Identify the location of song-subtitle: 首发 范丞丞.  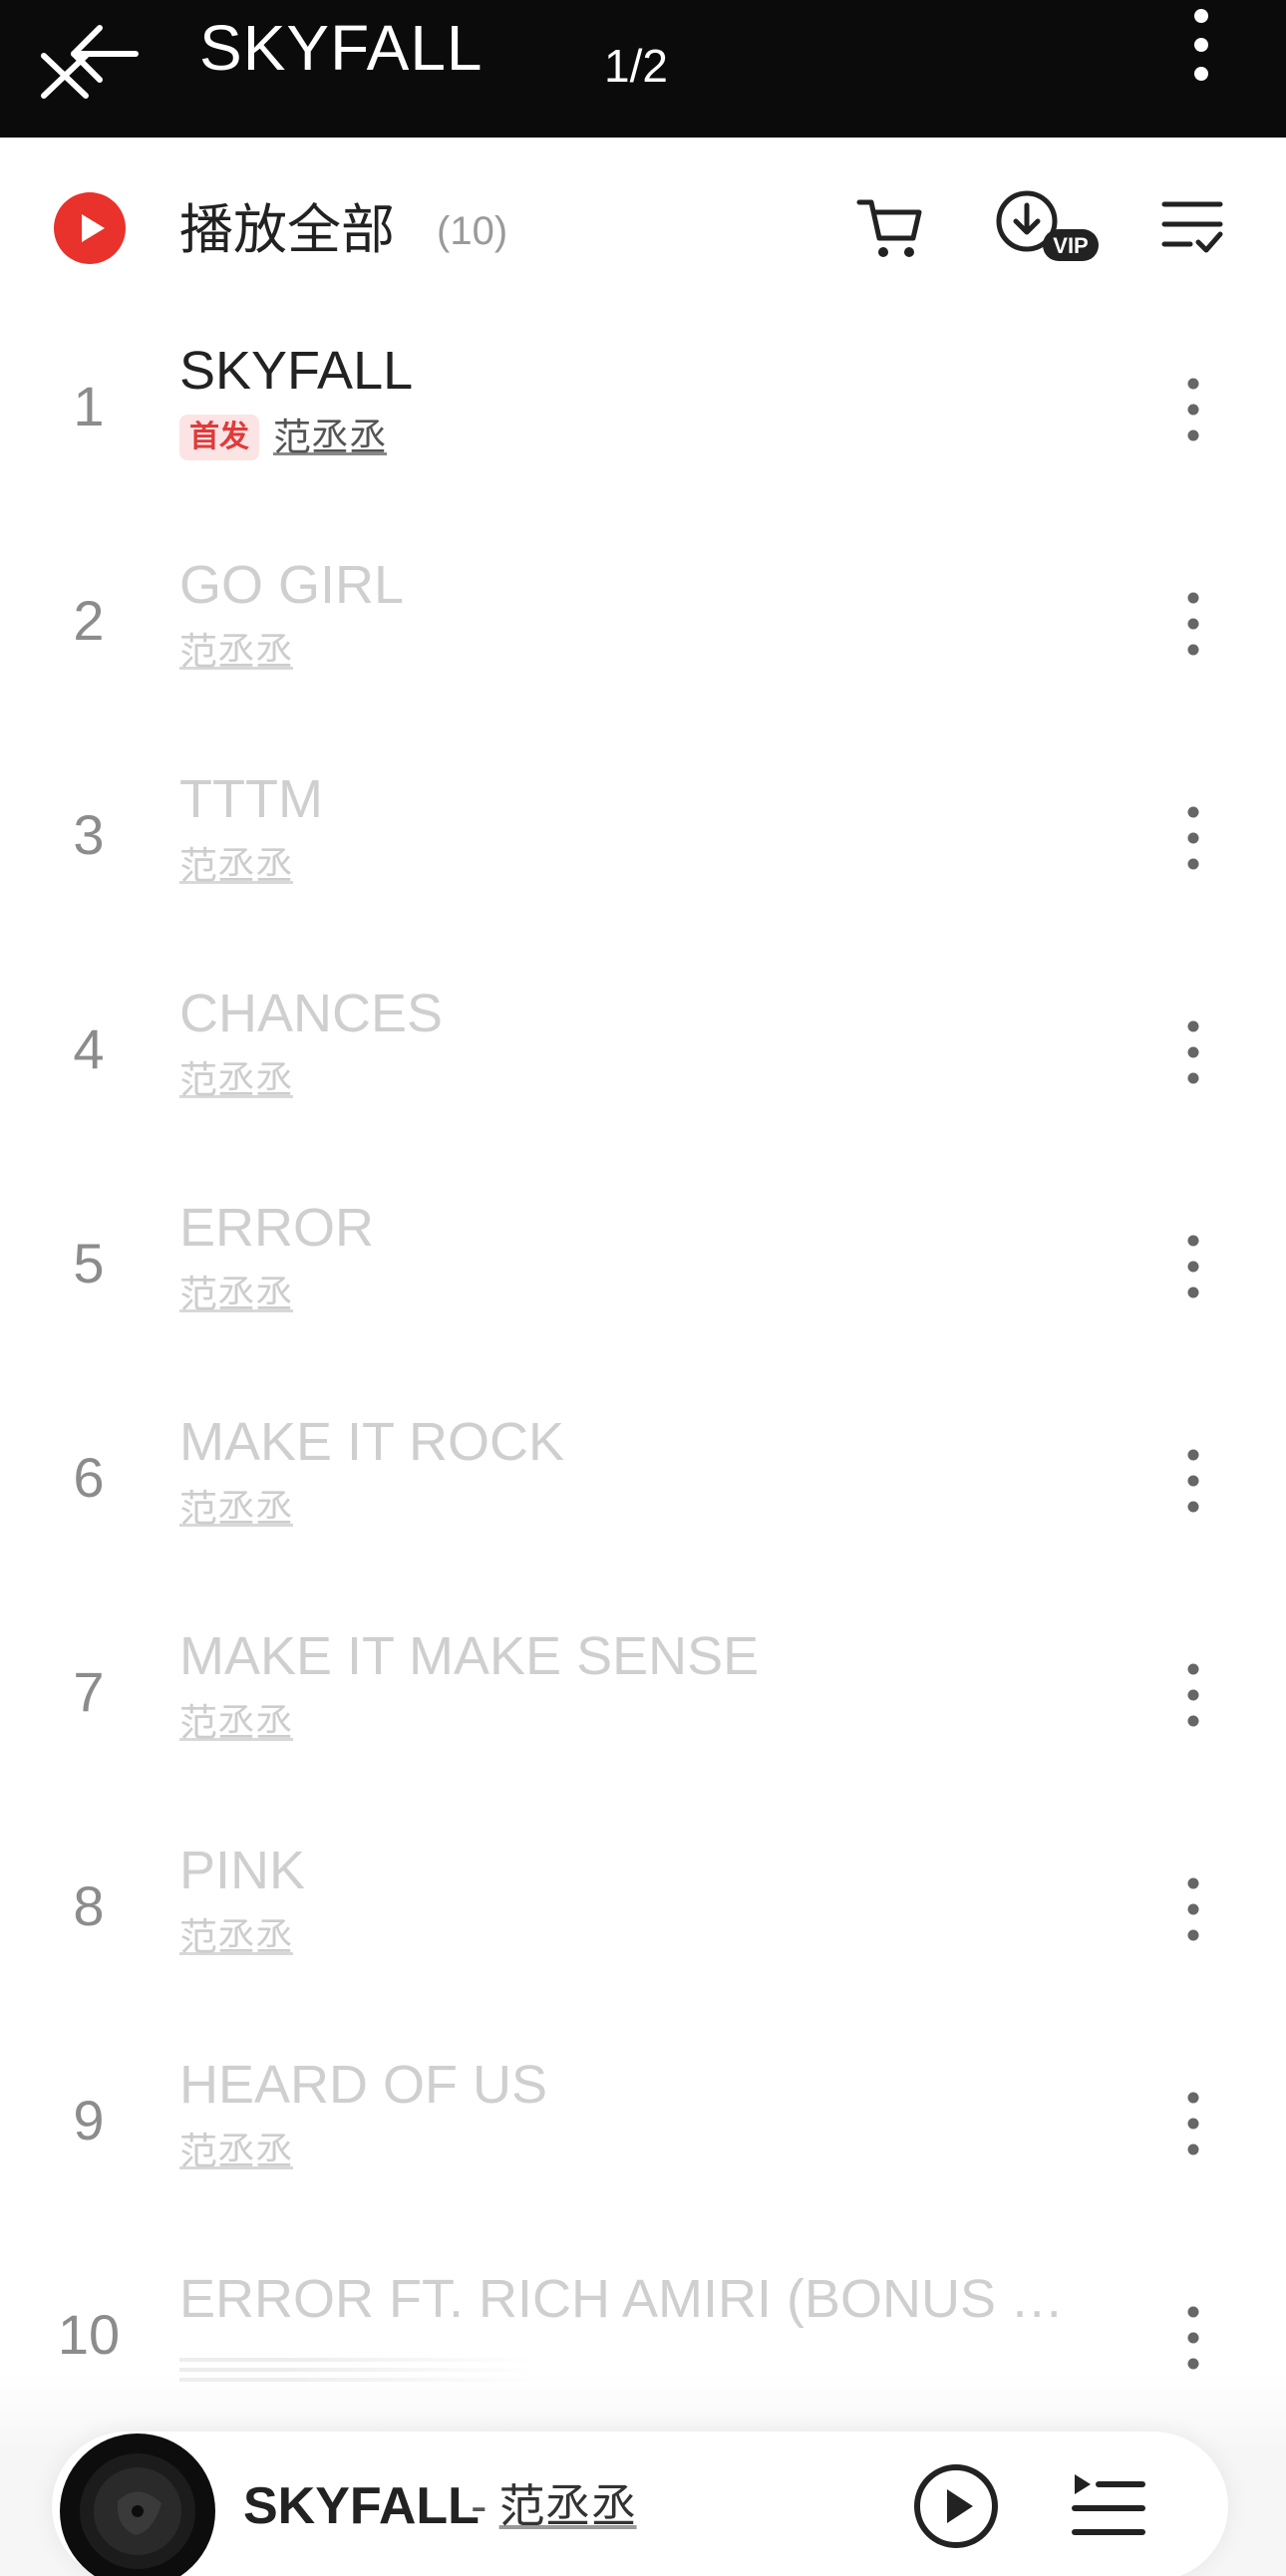
(283, 437).